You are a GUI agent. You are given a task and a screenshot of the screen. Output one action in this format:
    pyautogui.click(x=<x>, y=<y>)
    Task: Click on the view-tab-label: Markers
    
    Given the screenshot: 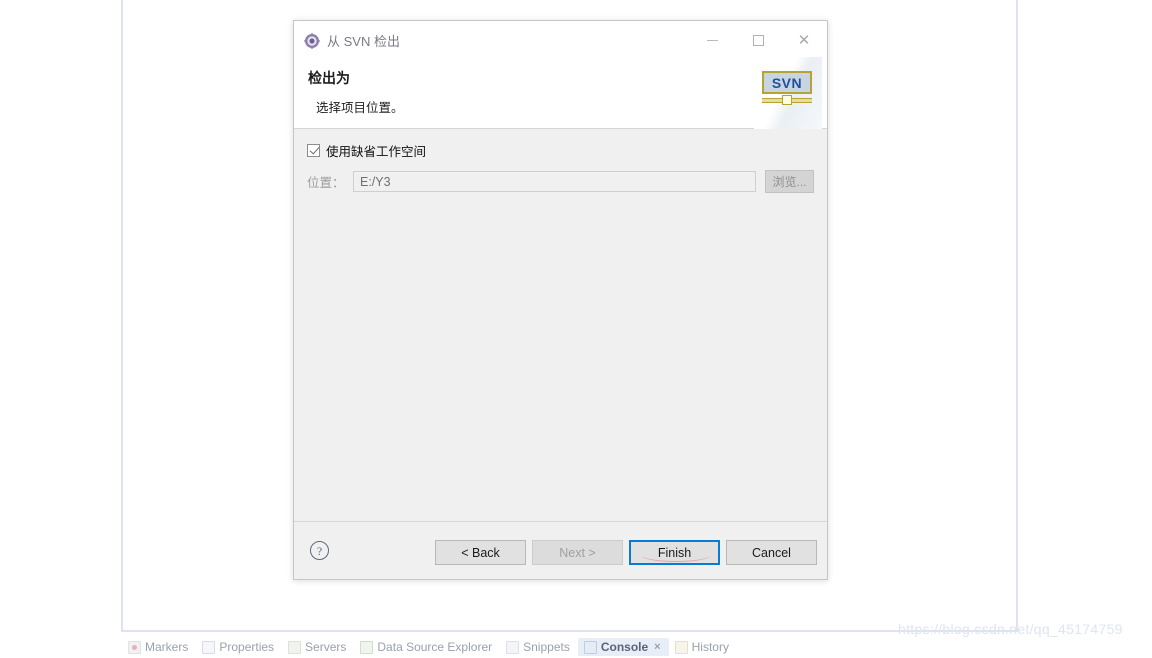 What is the action you would take?
    pyautogui.click(x=167, y=647)
    